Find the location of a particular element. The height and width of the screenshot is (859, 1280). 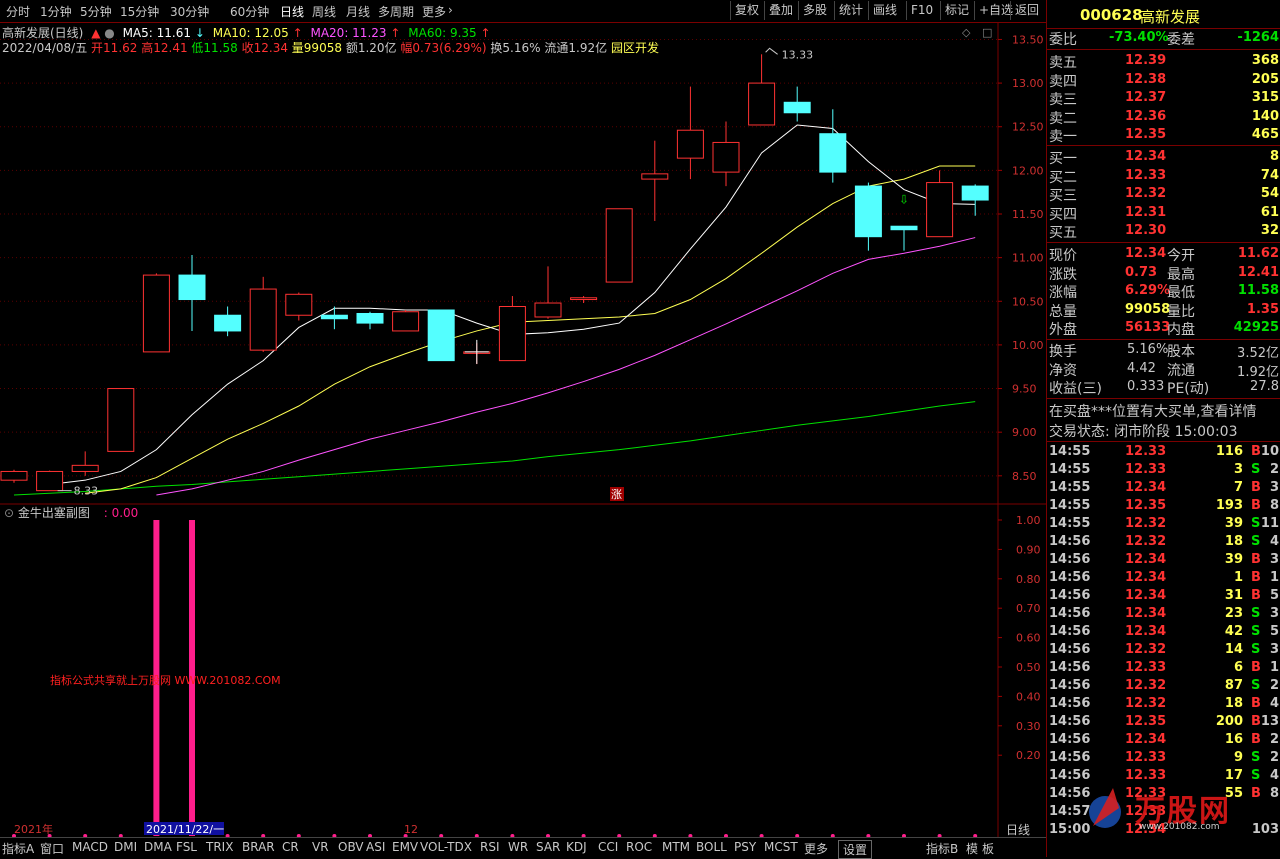

period-tab-7: 周线 is located at coordinates (324, 11).